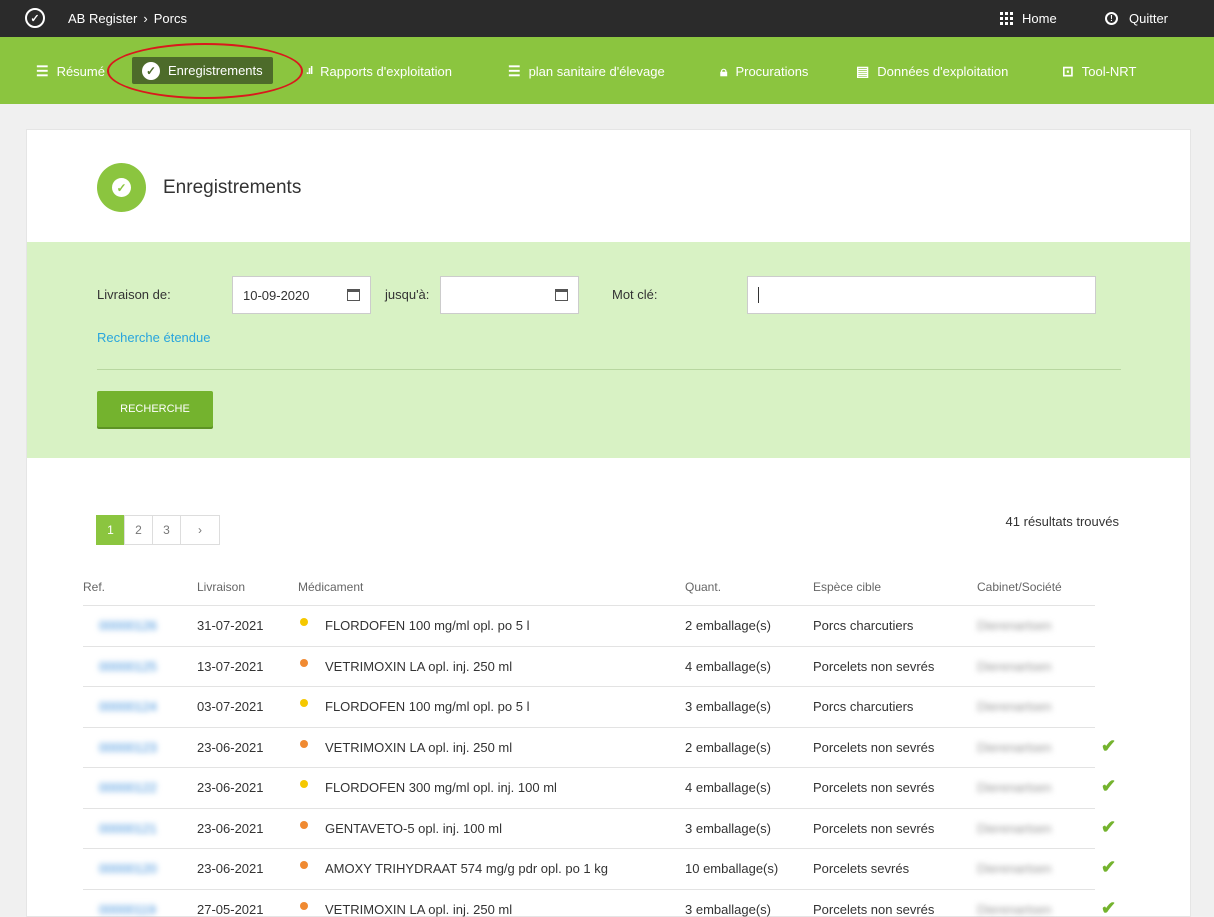  What do you see at coordinates (758, 295) in the screenshot?
I see `text-cursor` at bounding box center [758, 295].